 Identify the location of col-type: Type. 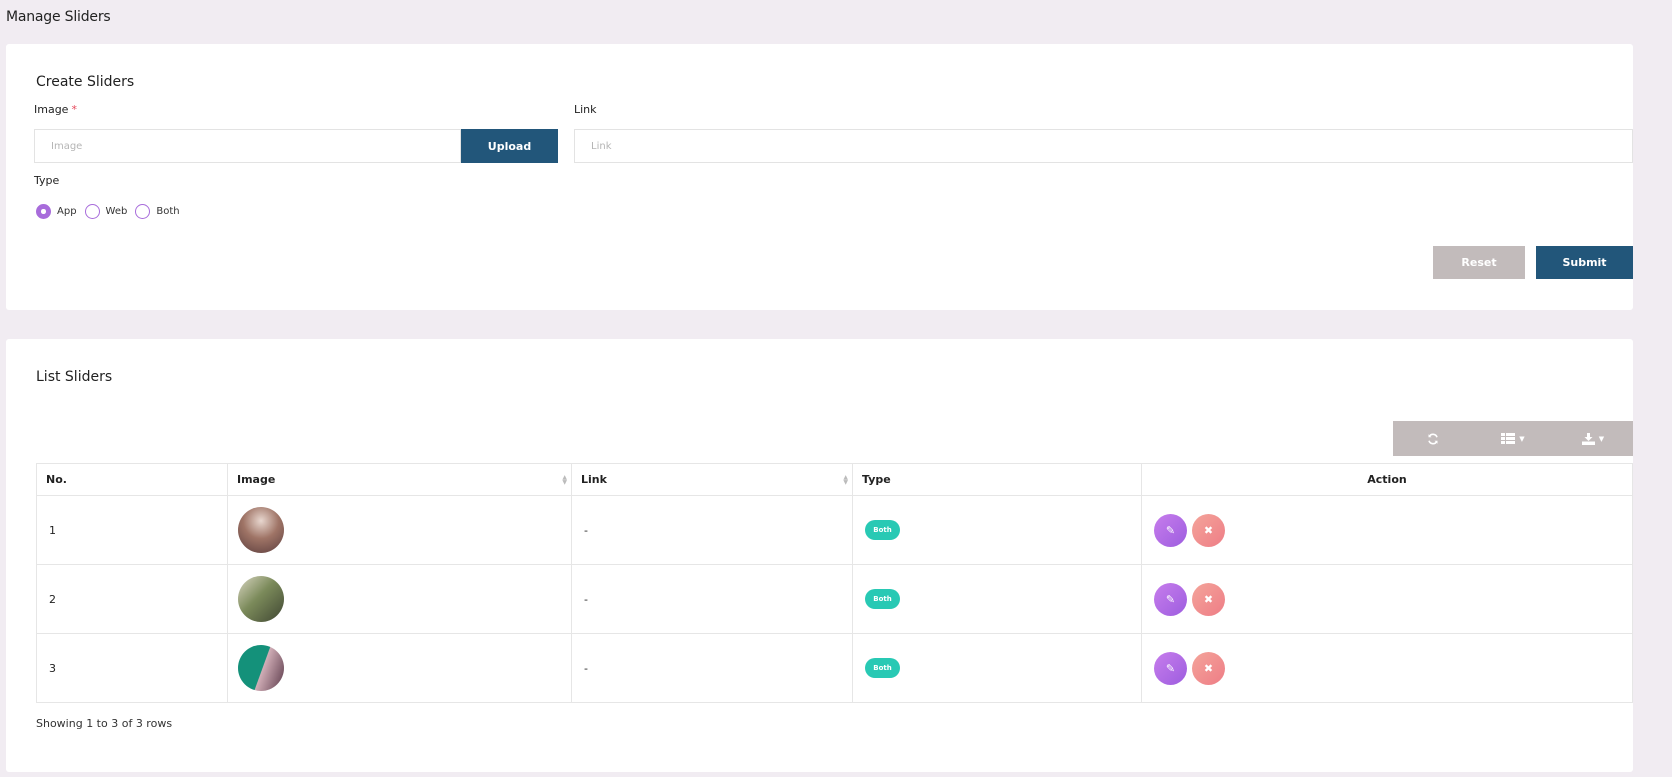
(997, 479).